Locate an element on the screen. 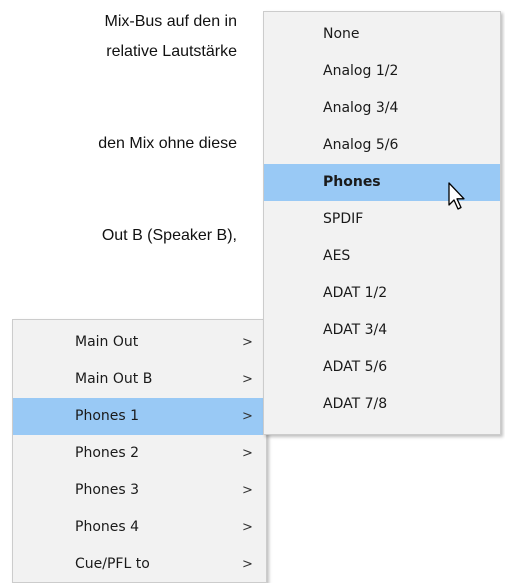 The image size is (505, 583). menu-item-adat-5-6: ADAT 5/6 is located at coordinates (382, 367).